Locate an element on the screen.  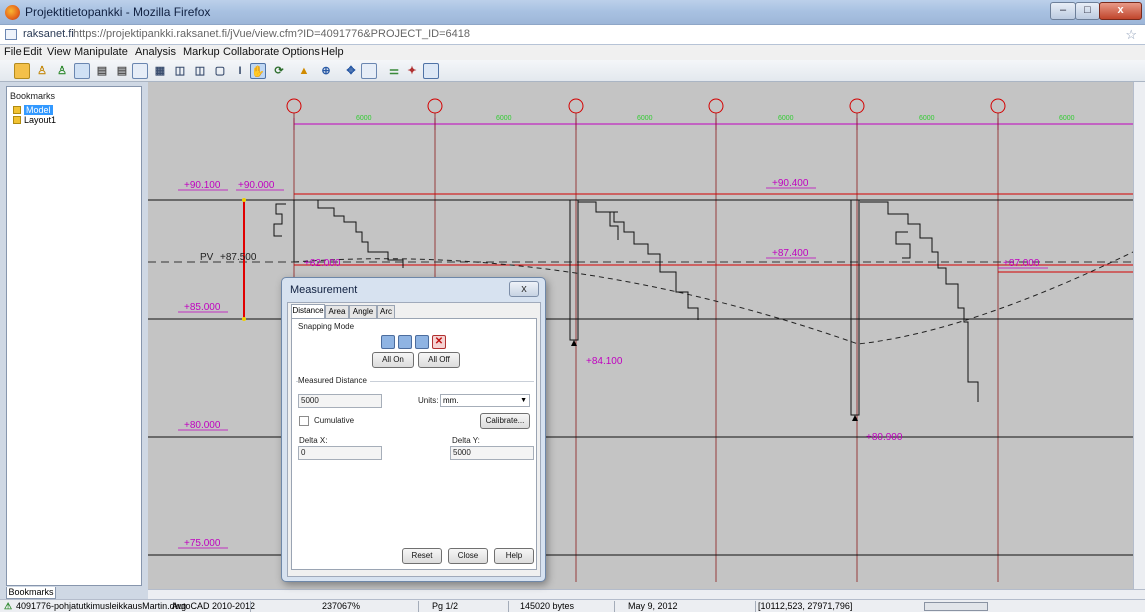
bookmark-item-model: Model is located at coordinates (33, 110).